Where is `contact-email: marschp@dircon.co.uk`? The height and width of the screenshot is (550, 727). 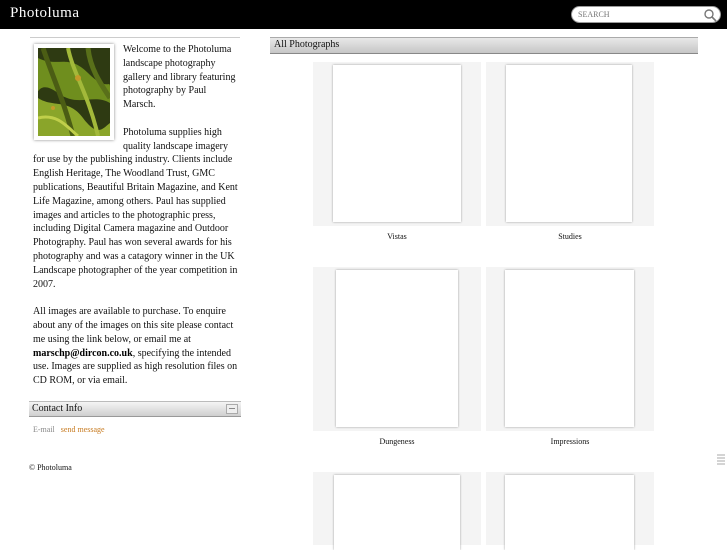
contact-email: marschp@dircon.co.uk is located at coordinates (83, 353).